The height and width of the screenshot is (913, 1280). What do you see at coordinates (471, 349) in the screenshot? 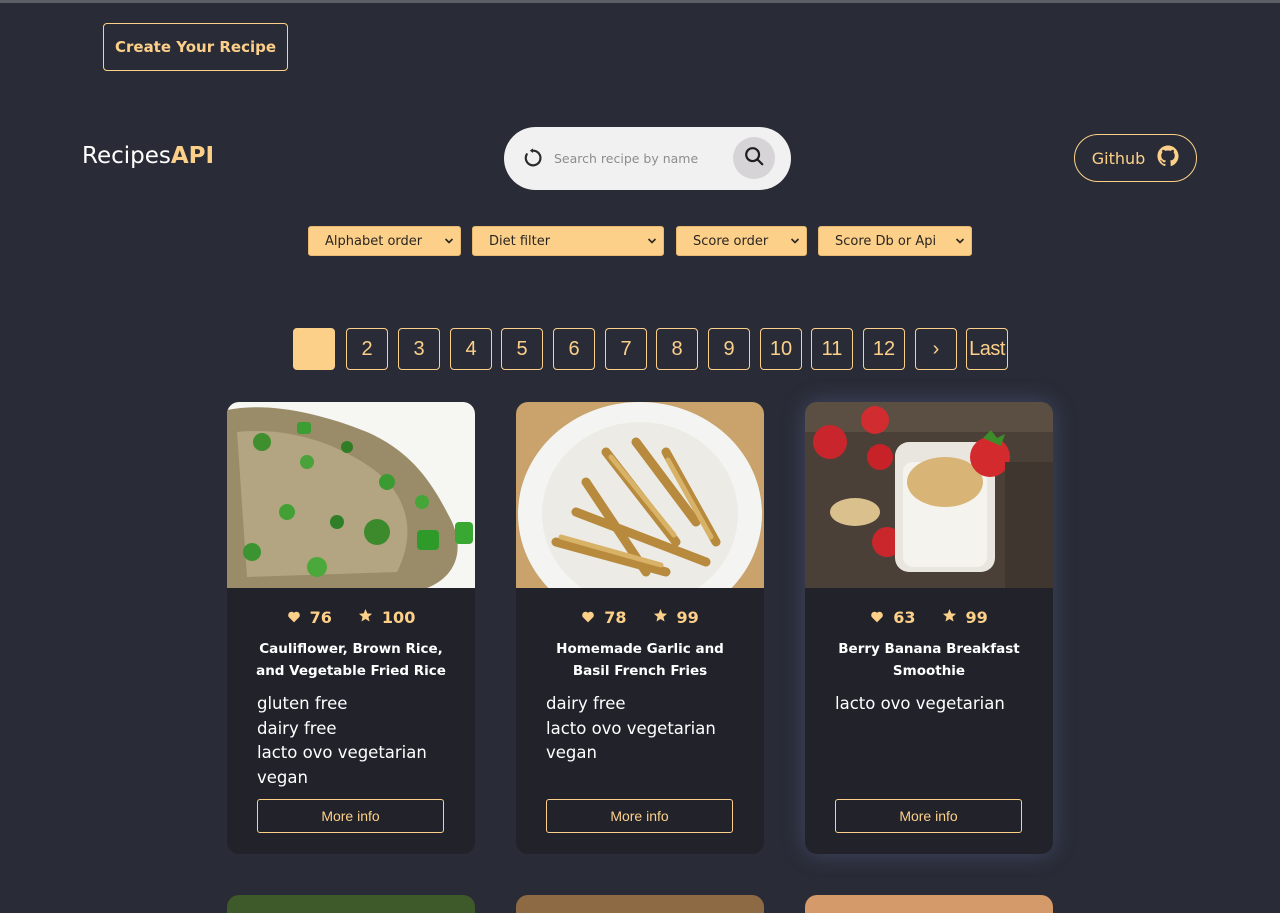
I see `page-button-4: 4` at bounding box center [471, 349].